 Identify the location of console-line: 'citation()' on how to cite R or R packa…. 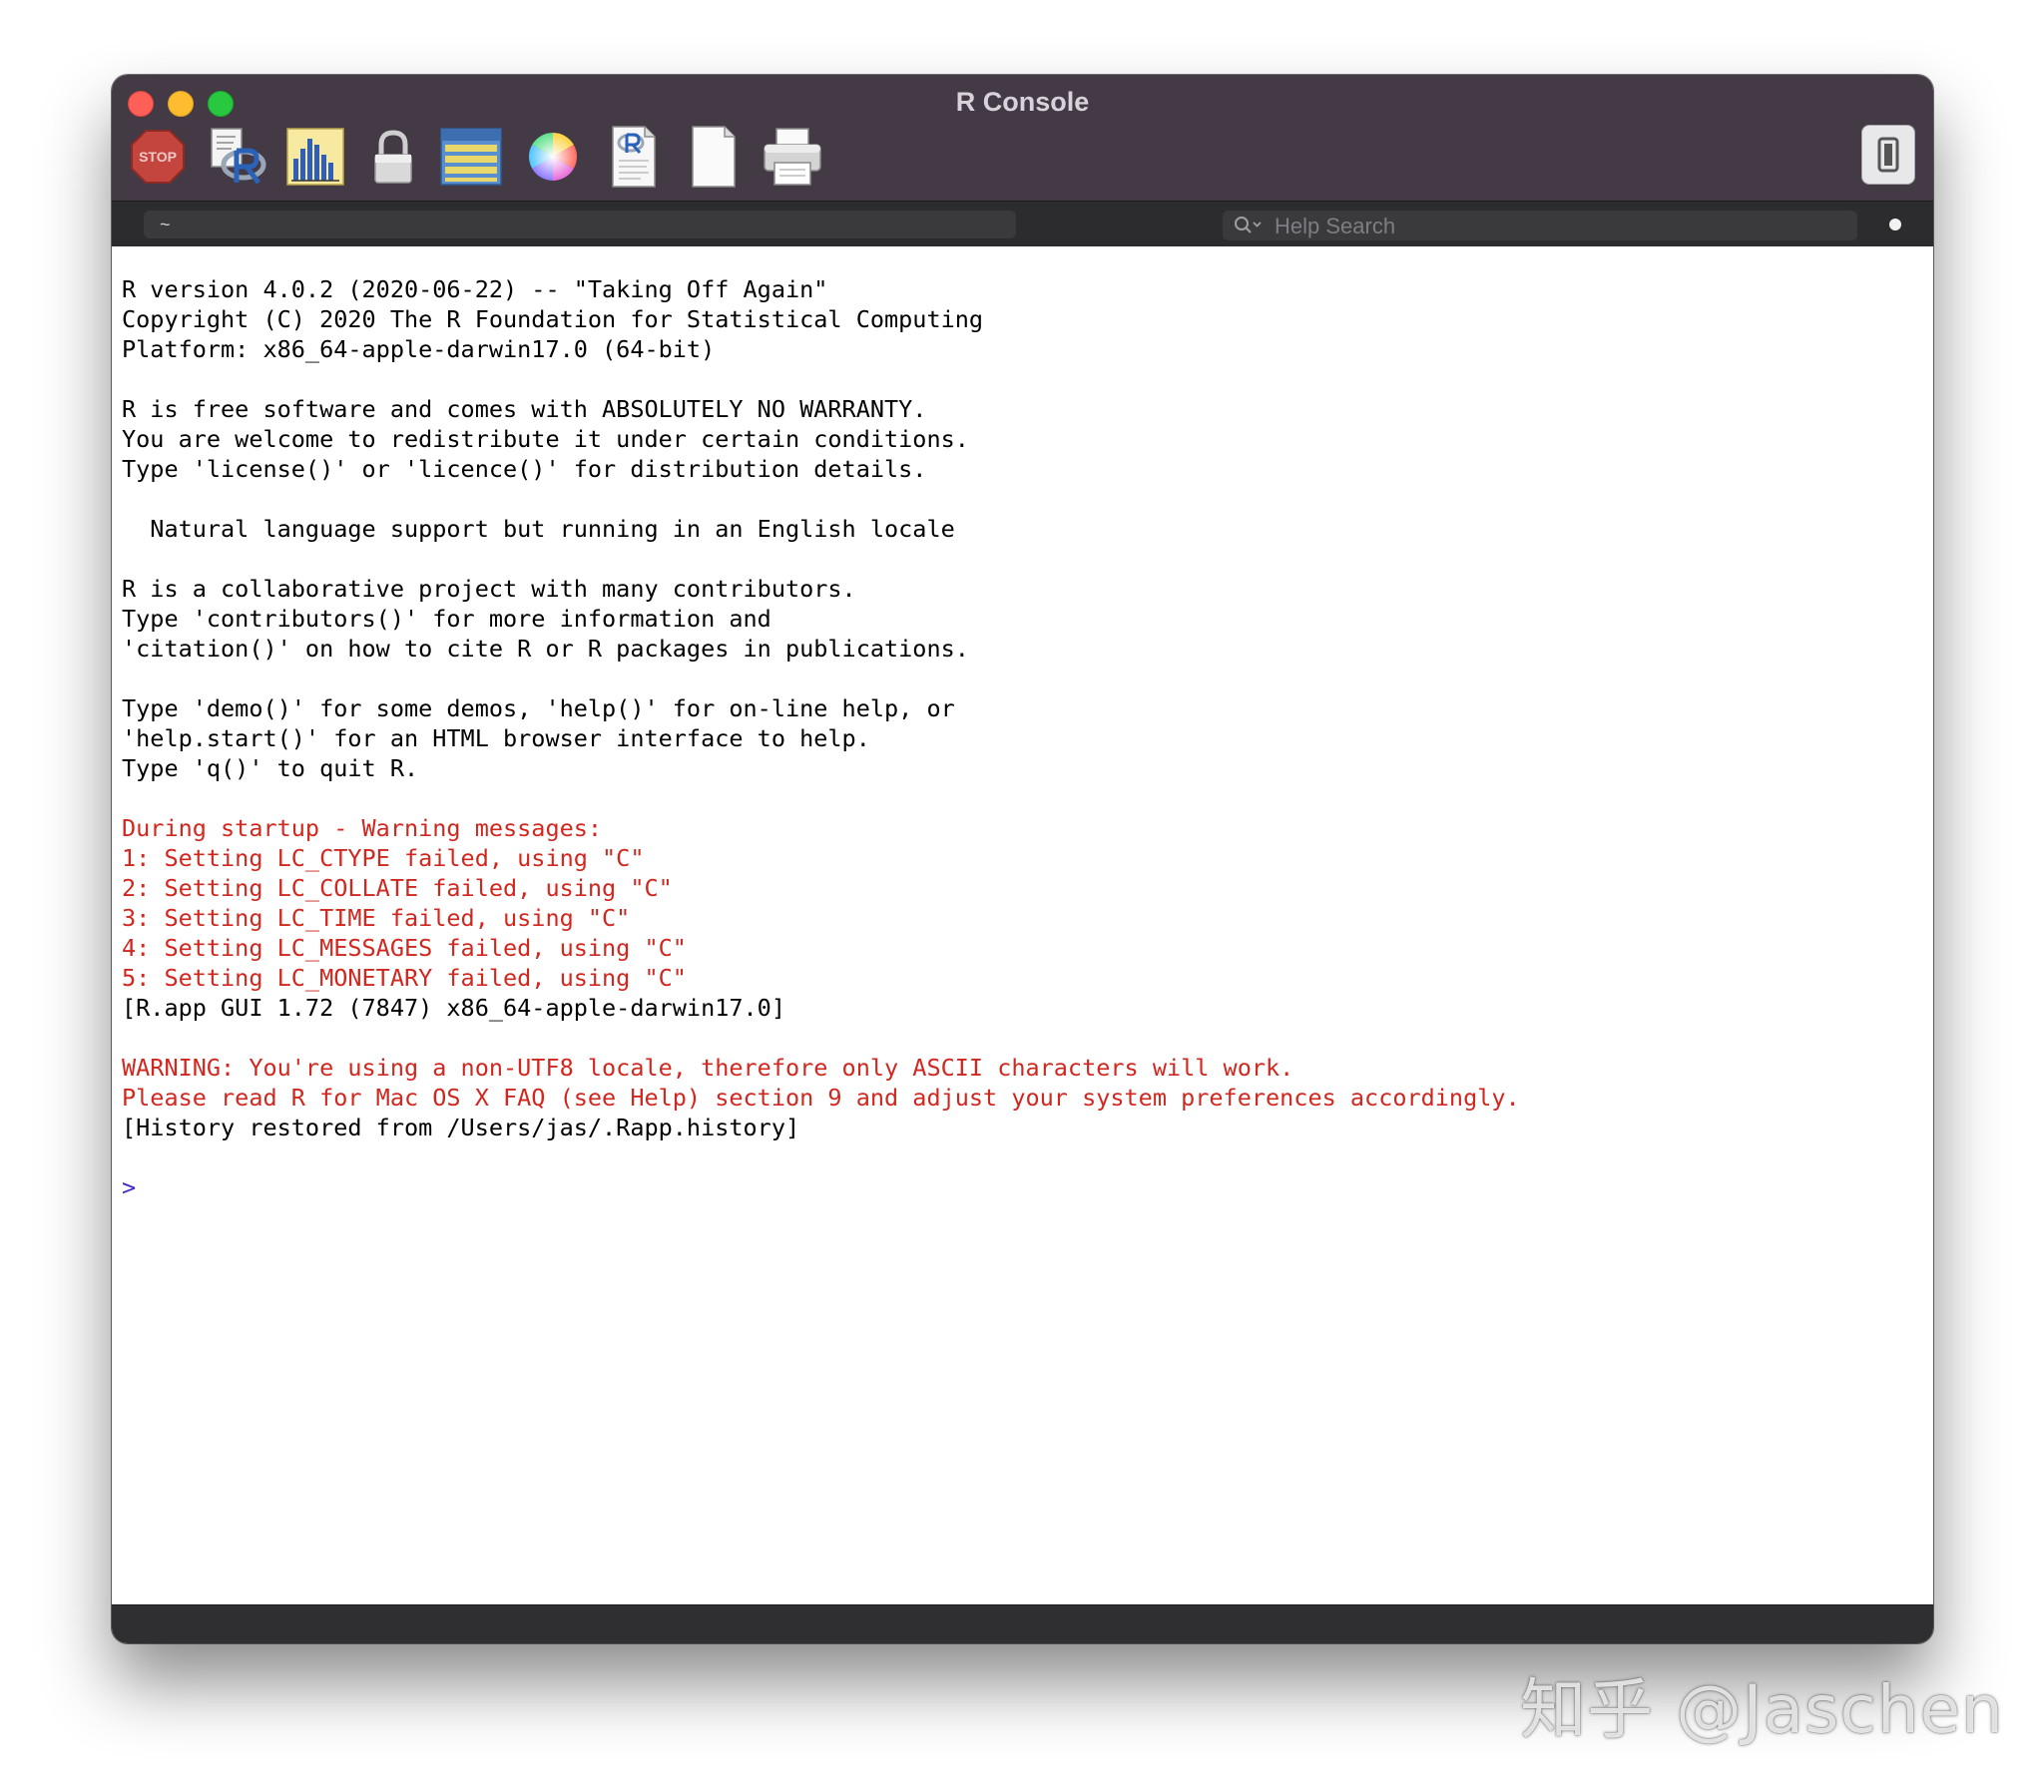
(545, 649).